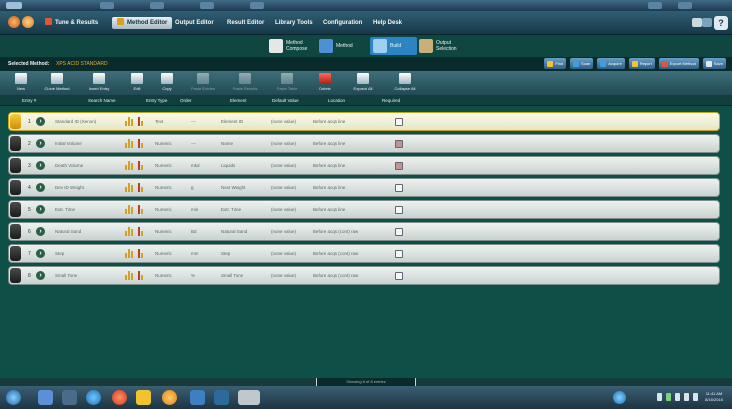 This screenshot has height=409, width=732. Describe the element at coordinates (439, 46) in the screenshot. I see `tab-output-selection: Output Selection` at that location.